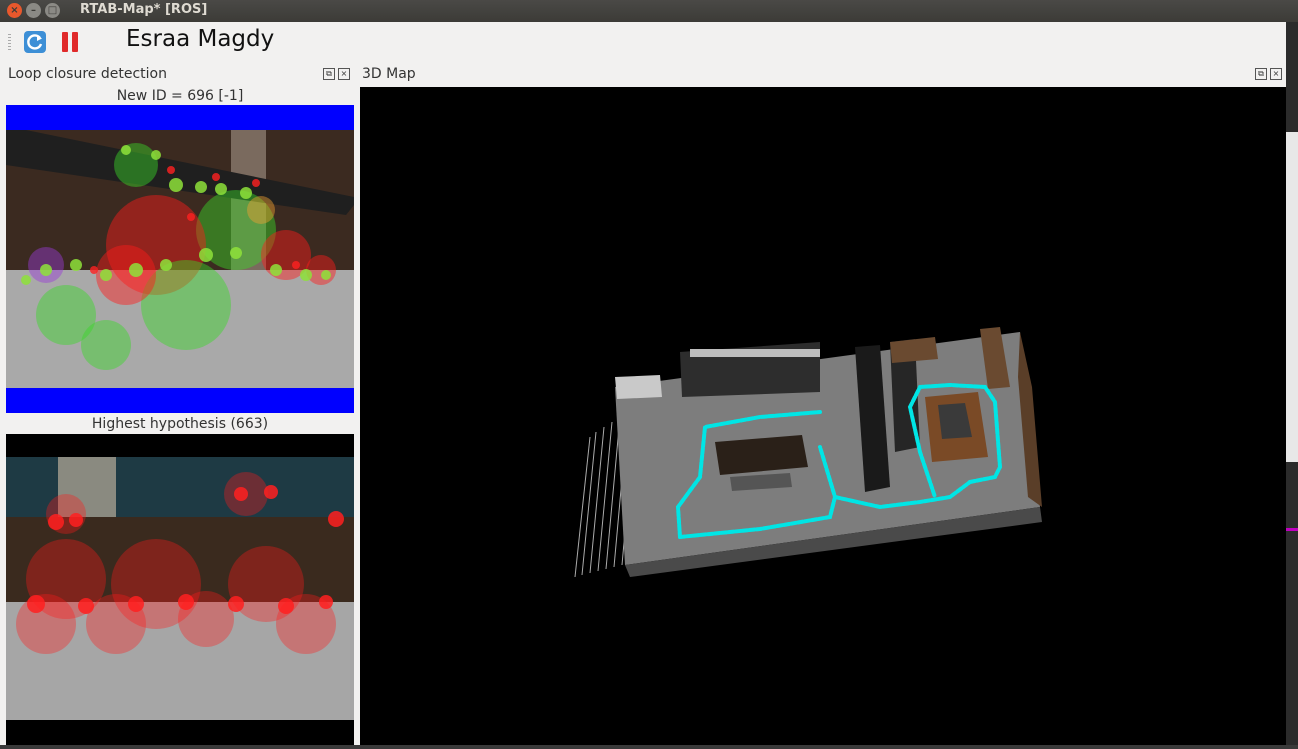 Image resolution: width=1298 pixels, height=749 pixels. Describe the element at coordinates (1276, 74) in the screenshot. I see `map-close-icon: ×` at that location.